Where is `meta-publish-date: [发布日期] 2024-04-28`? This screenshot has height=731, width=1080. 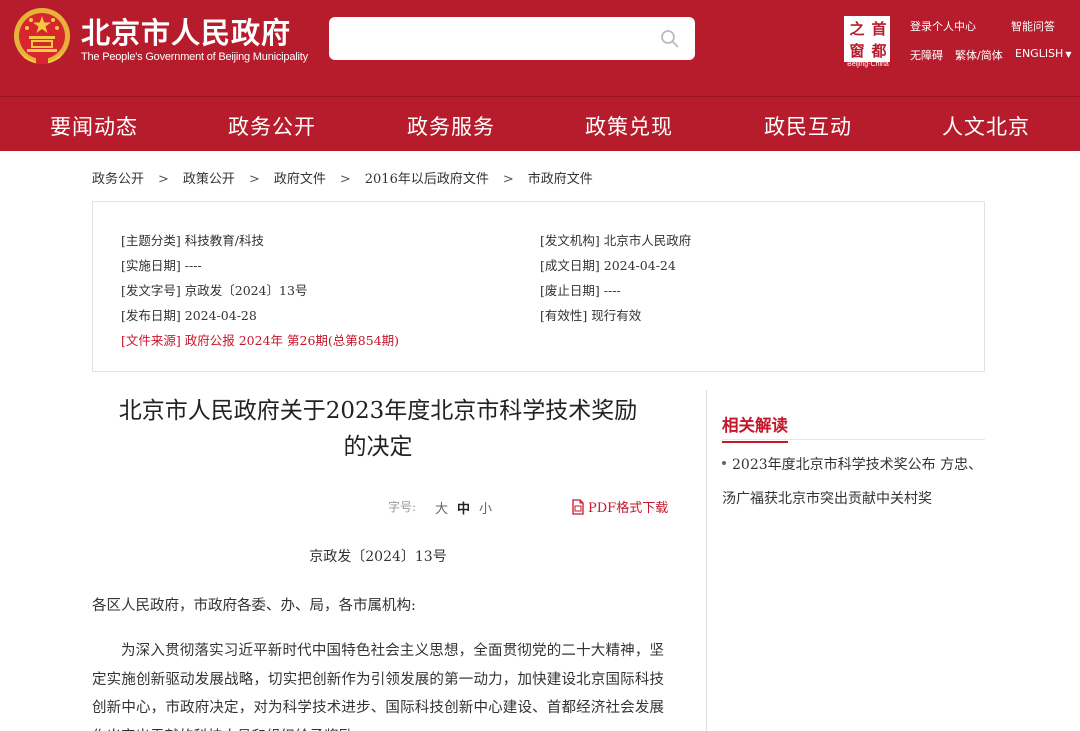
meta-publish-date: [发布日期] 2024-04-28 is located at coordinates (189, 314).